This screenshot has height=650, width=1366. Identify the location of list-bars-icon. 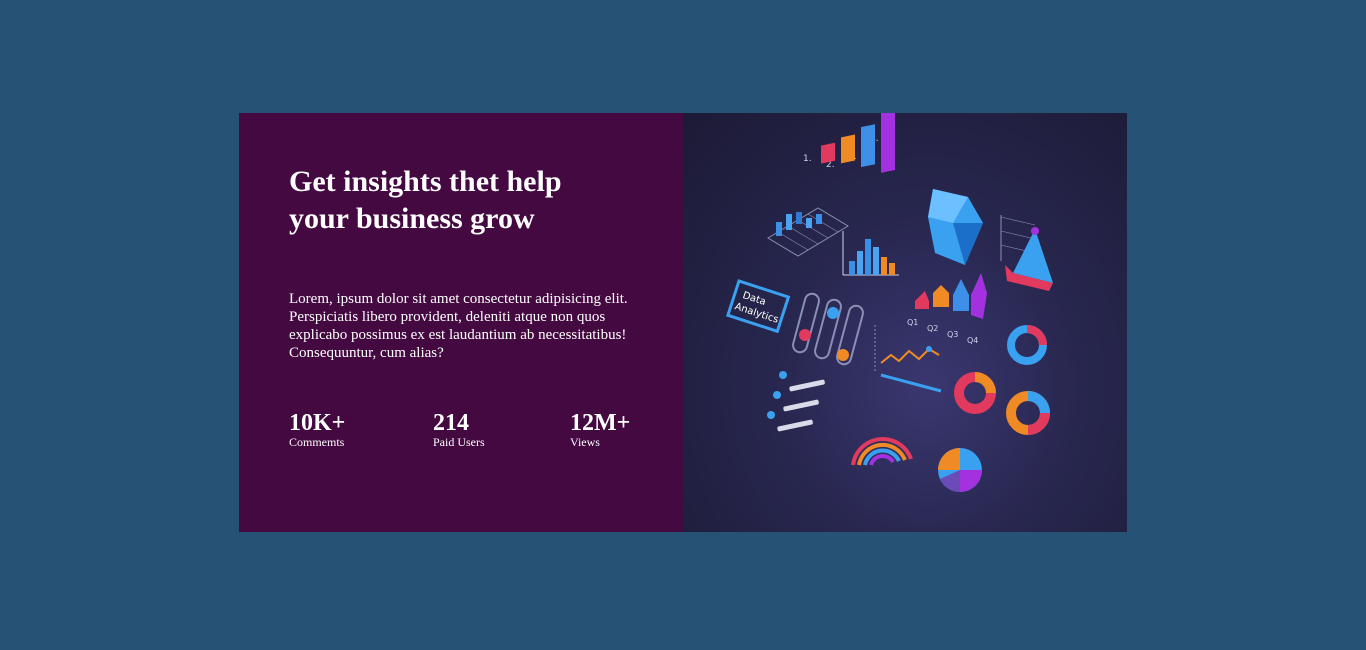
(796, 401).